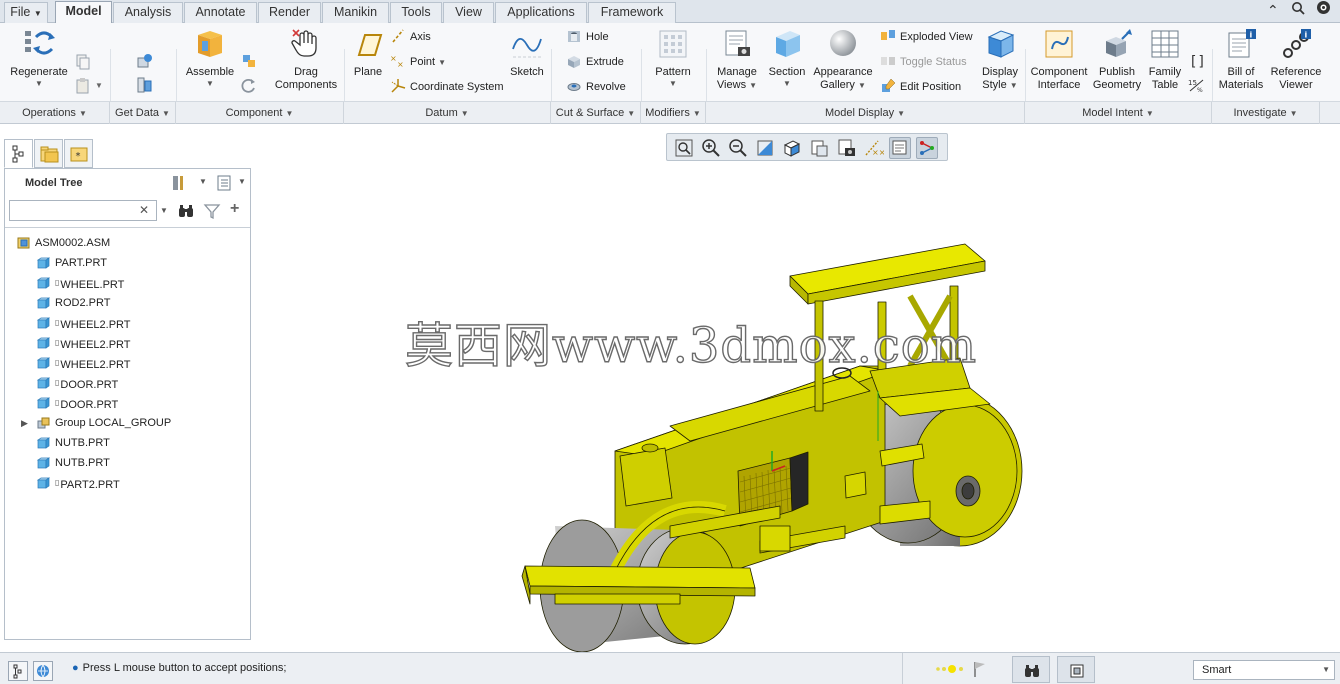 The width and height of the screenshot is (1340, 684). I want to click on paste-icon, so click(83, 86).